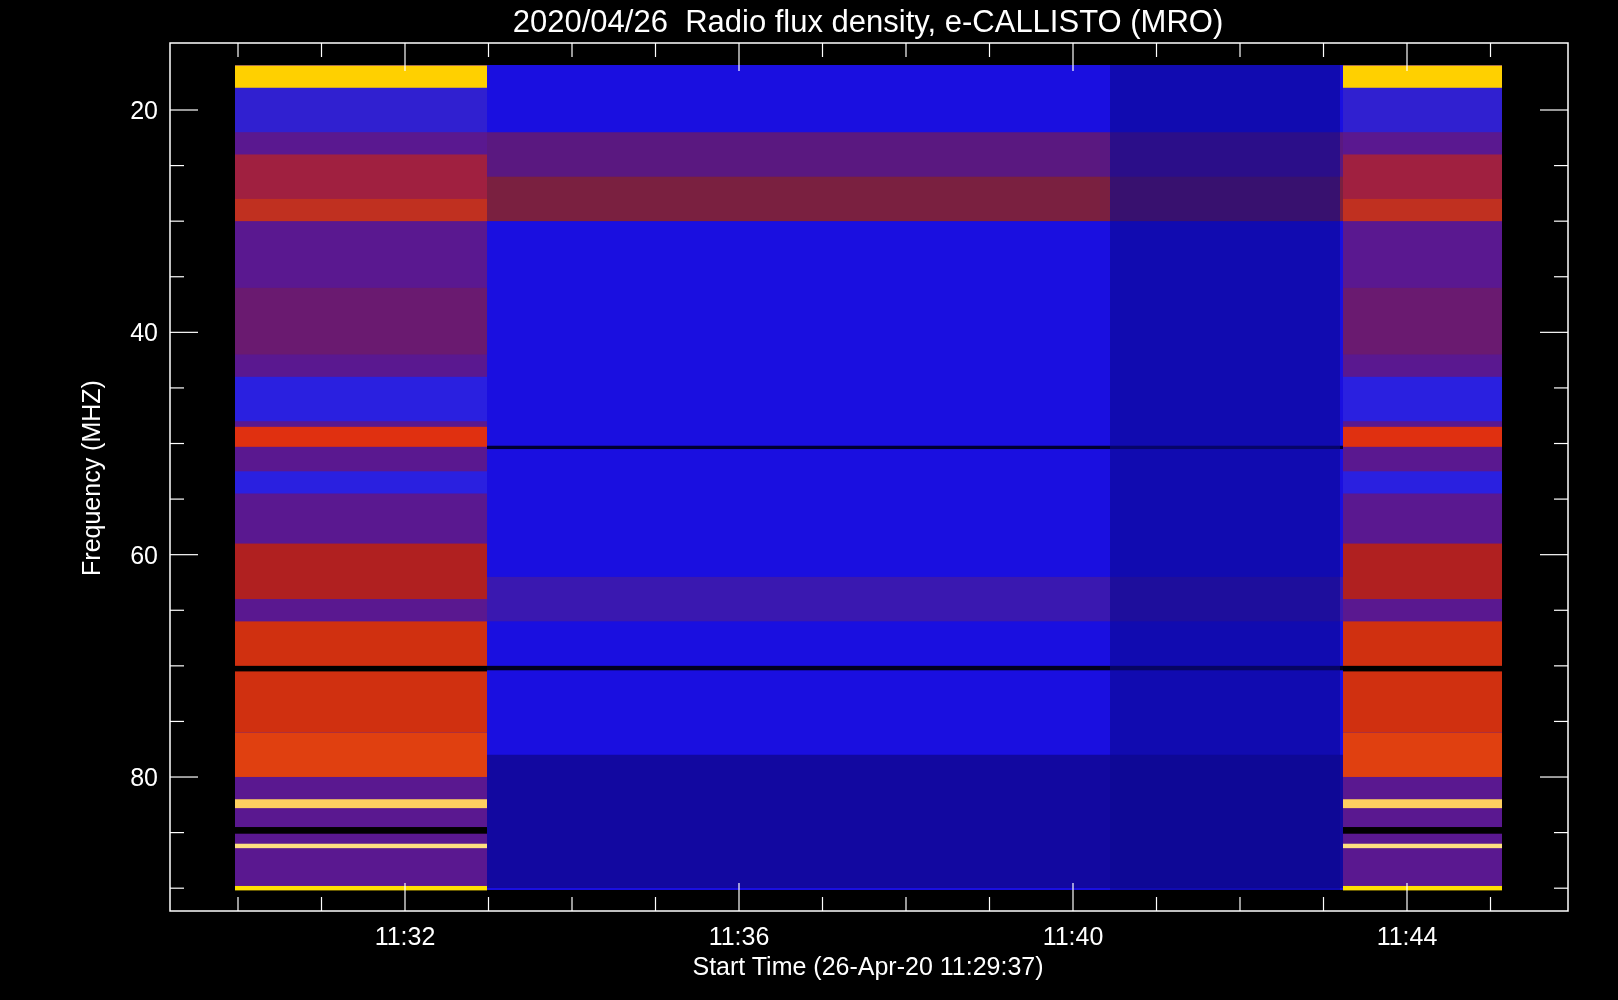 The width and height of the screenshot is (1618, 1000). I want to click on tick-label: 11:40, so click(1073, 936).